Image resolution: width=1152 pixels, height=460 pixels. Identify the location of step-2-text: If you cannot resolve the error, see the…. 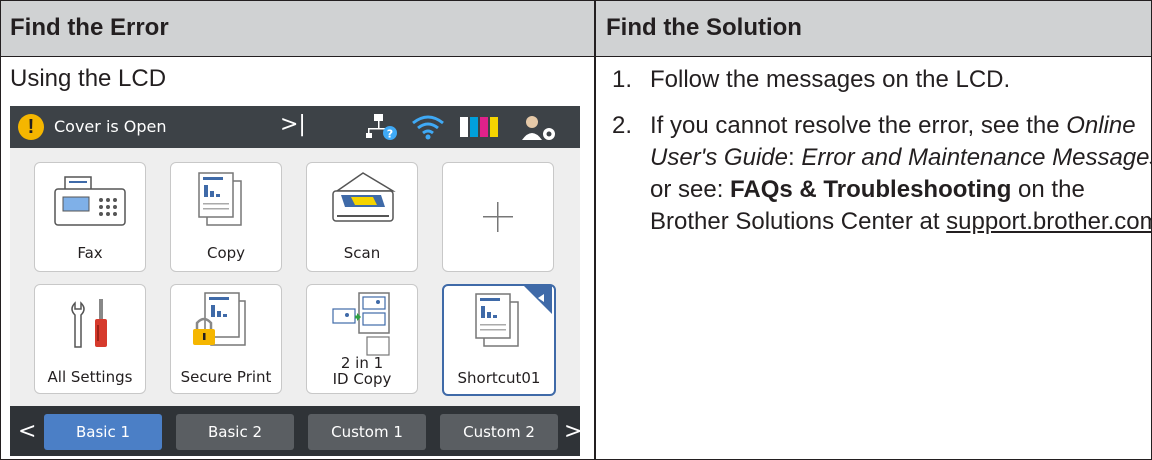
(901, 174).